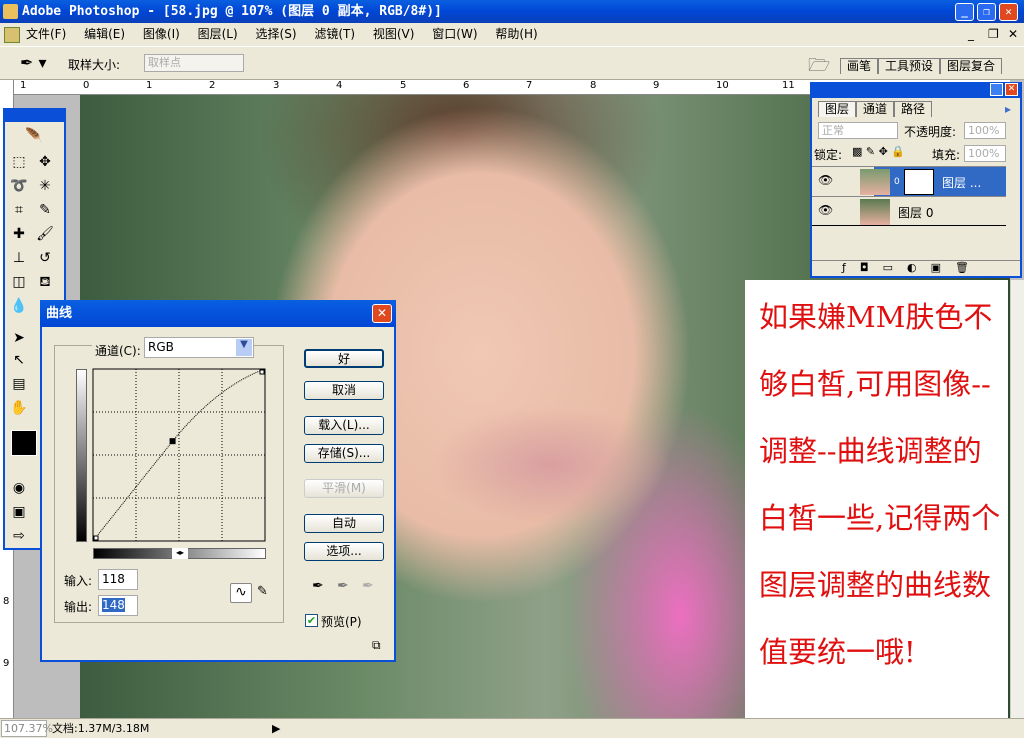 The height and width of the screenshot is (738, 1024). I want to click on magic-wand-tool-icon: ✳, so click(45, 186).